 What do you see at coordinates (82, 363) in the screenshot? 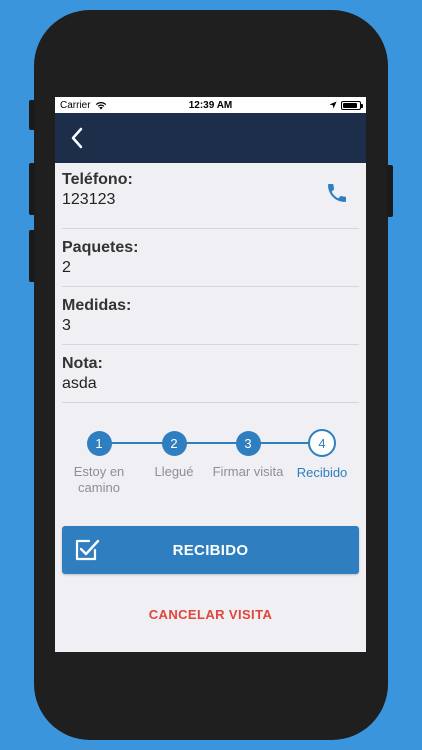
I see `field-label: Nota:` at bounding box center [82, 363].